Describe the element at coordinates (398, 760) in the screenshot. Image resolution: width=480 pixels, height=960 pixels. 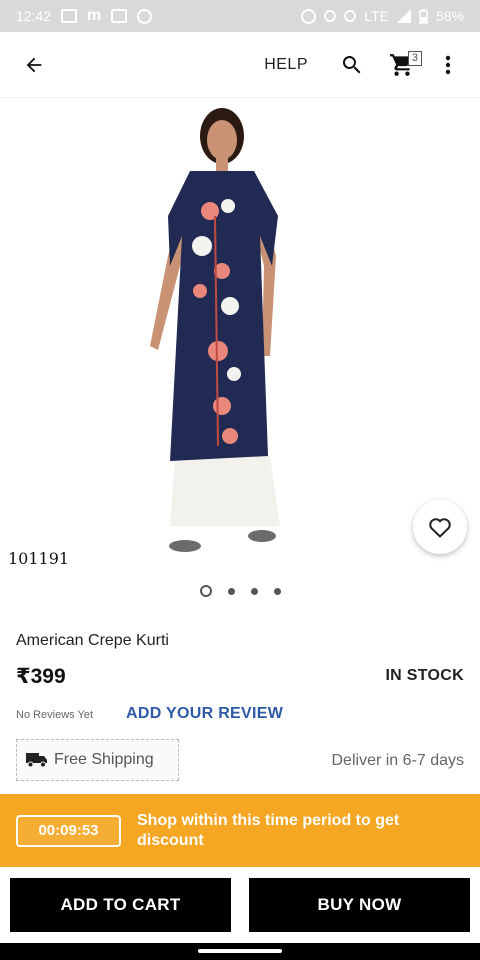
I see `delivery-estimate: Deliver in 6-7 days` at that location.